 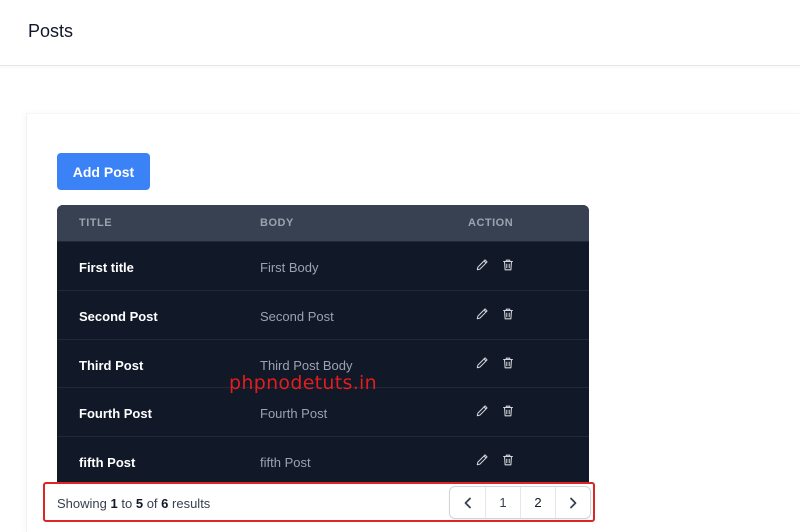 I want to click on pagination-bar: Showing 1 to 5 of 6 results 1 2, so click(x=319, y=502).